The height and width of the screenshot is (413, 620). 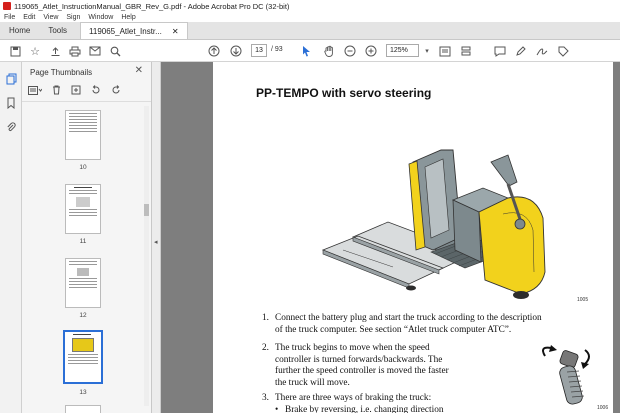 What do you see at coordinates (156, 242) in the screenshot?
I see `collapse-arrow-icon: ◂` at bounding box center [156, 242].